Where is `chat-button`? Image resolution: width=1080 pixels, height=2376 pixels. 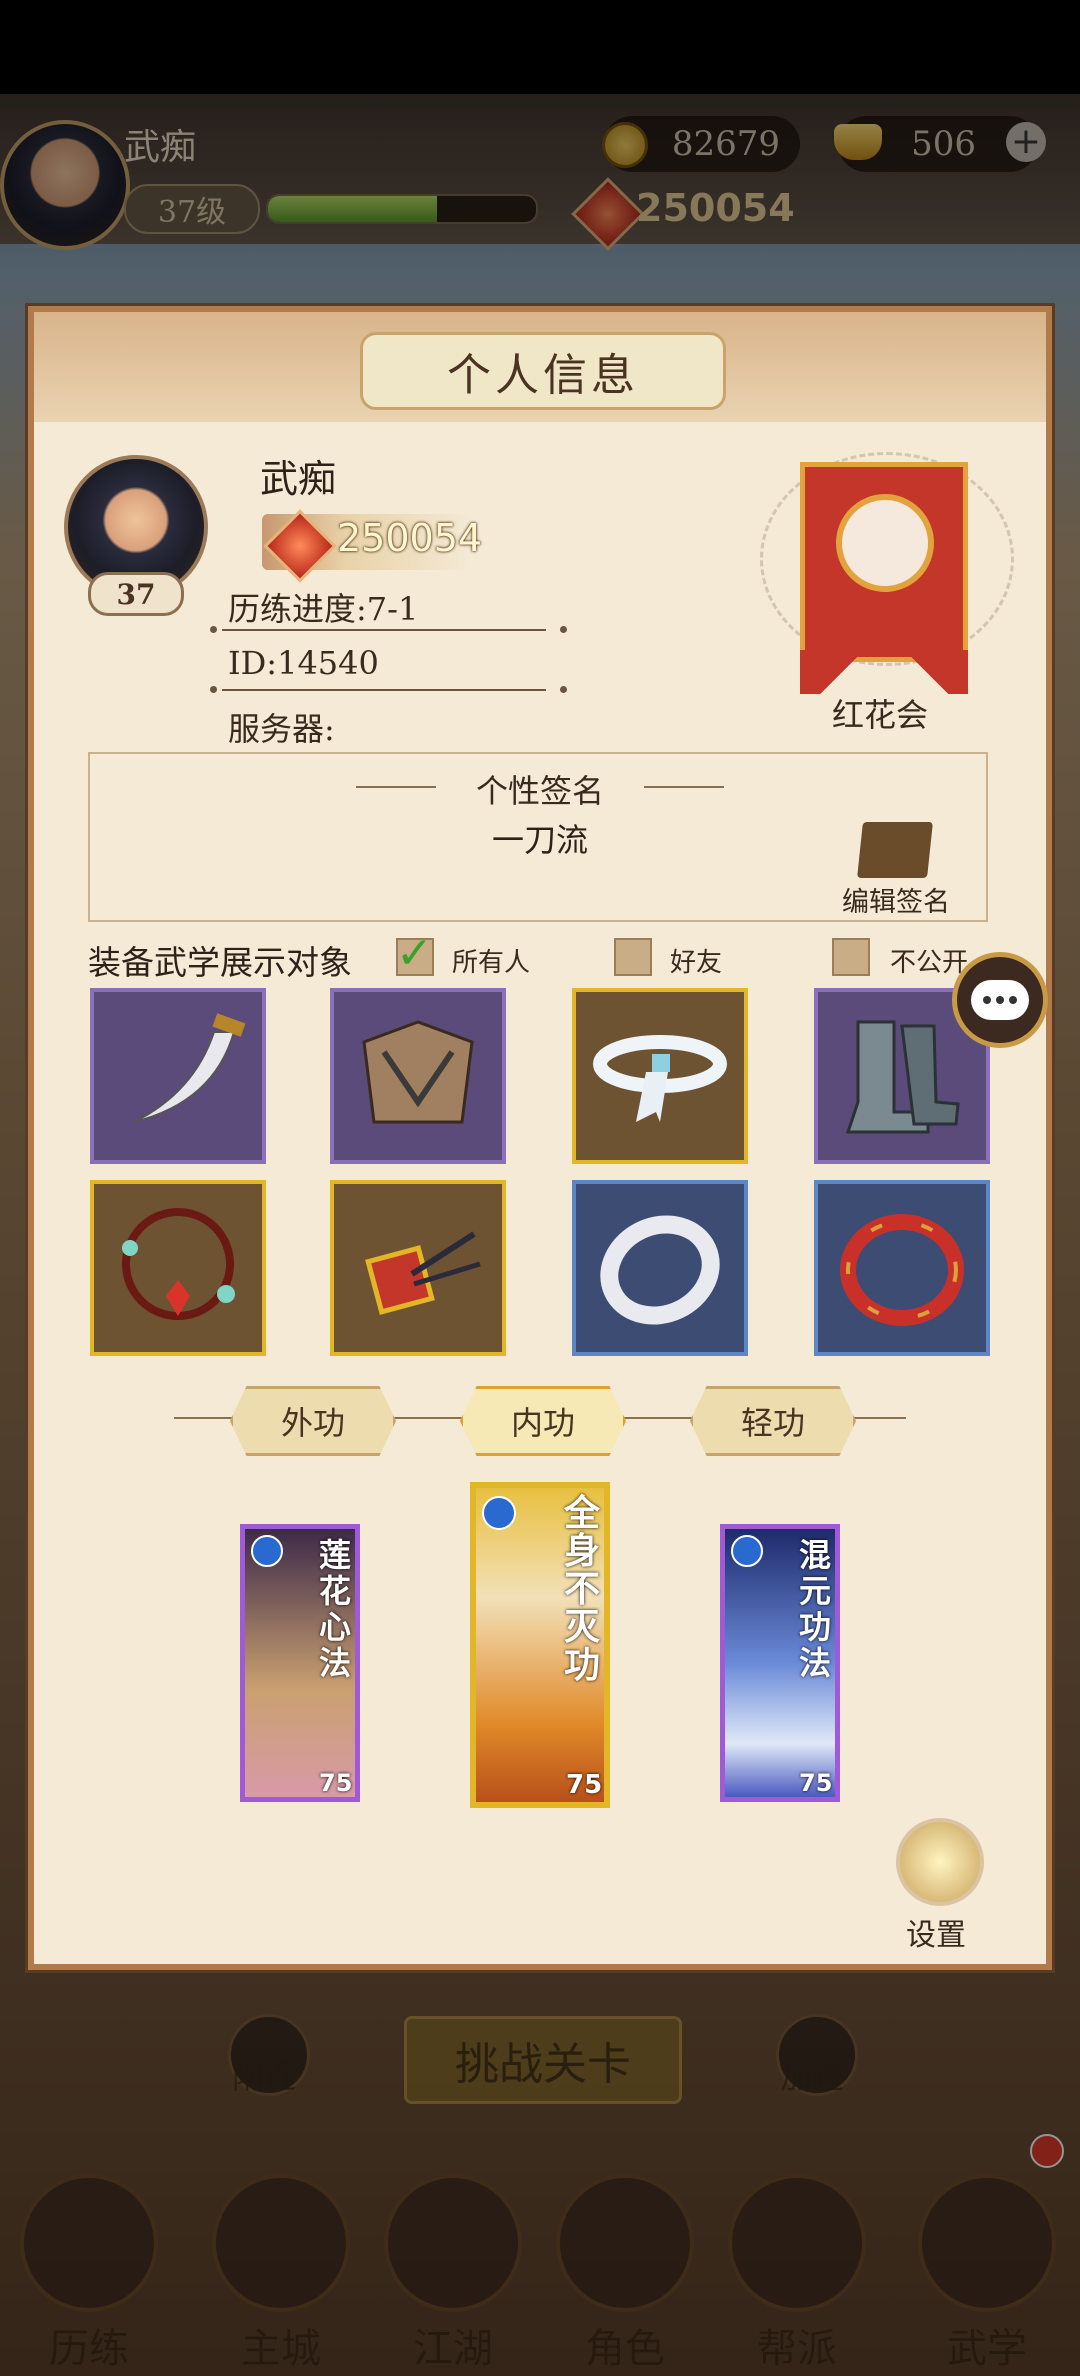
chat-button is located at coordinates (1000, 1000).